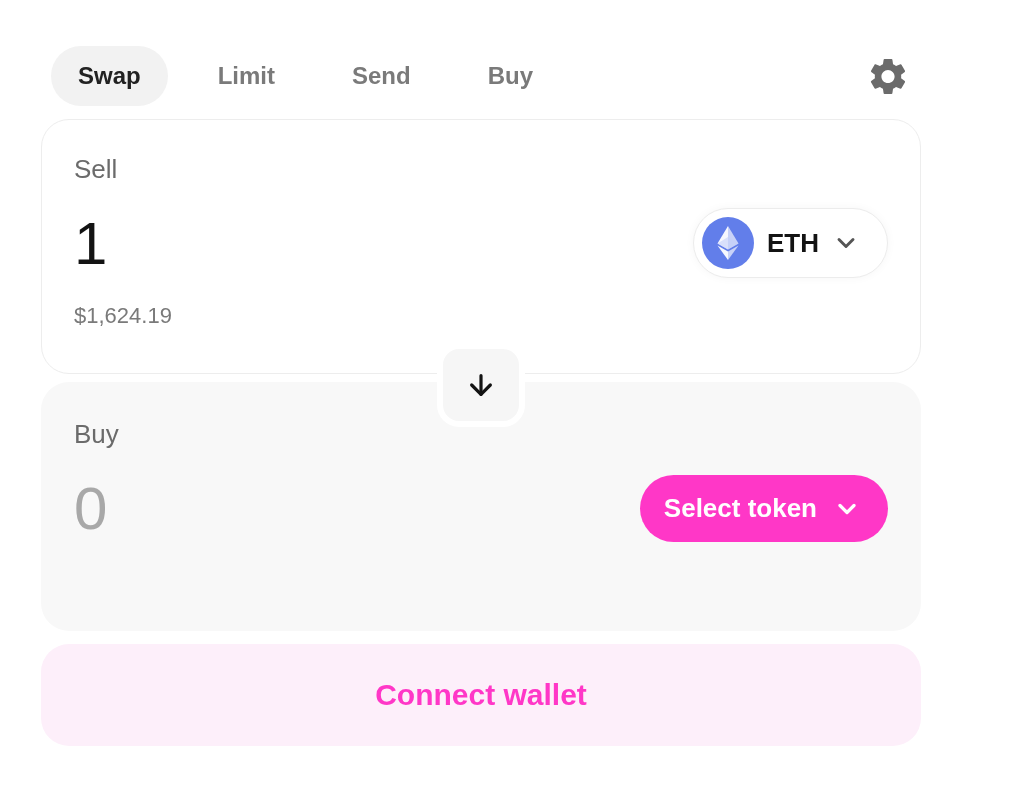 The height and width of the screenshot is (806, 1024). What do you see at coordinates (510, 76) in the screenshot?
I see `tab: Buy` at bounding box center [510, 76].